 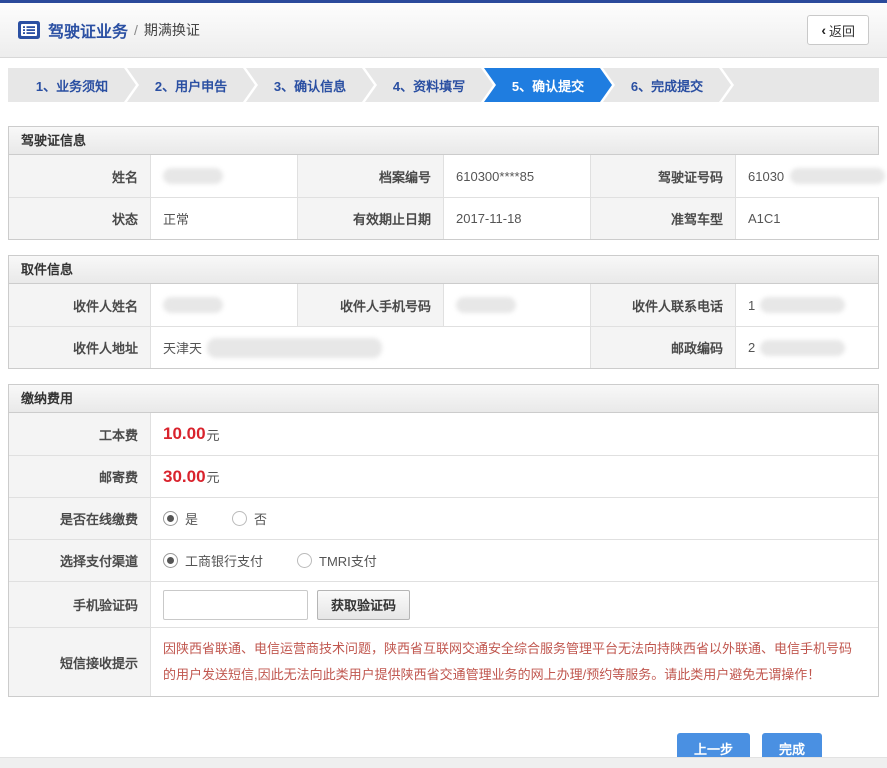 I want to click on address-value: 天津天, so click(x=371, y=347).